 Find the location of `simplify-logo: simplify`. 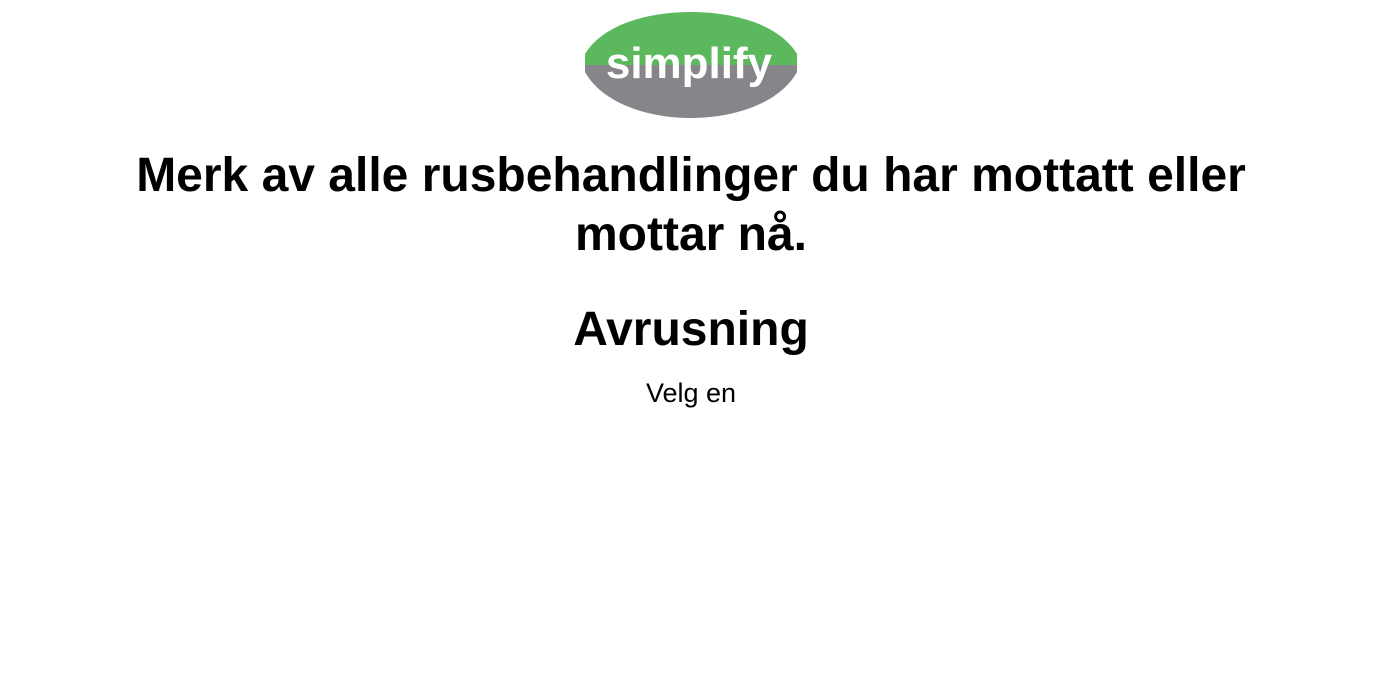

simplify-logo: simplify is located at coordinates (691, 65).